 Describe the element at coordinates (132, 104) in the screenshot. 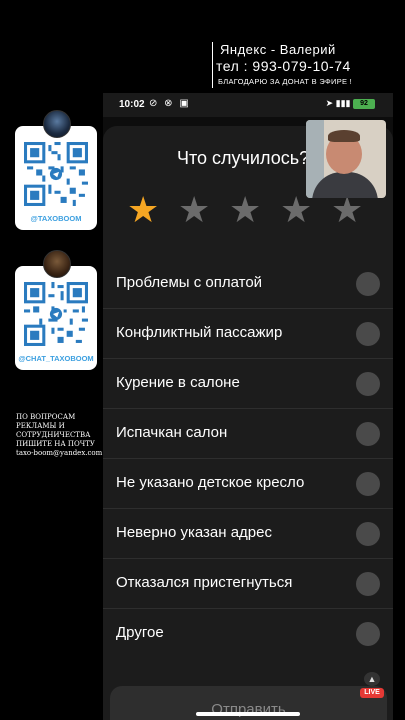

I see `status-time: 10:02` at that location.